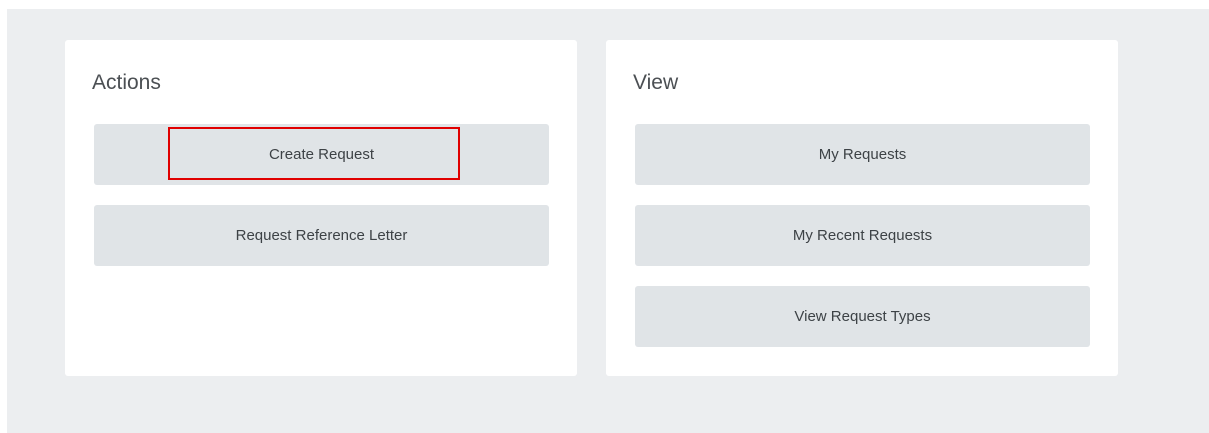 This screenshot has height=433, width=1209. Describe the element at coordinates (656, 82) in the screenshot. I see `view-card-title: View` at that location.